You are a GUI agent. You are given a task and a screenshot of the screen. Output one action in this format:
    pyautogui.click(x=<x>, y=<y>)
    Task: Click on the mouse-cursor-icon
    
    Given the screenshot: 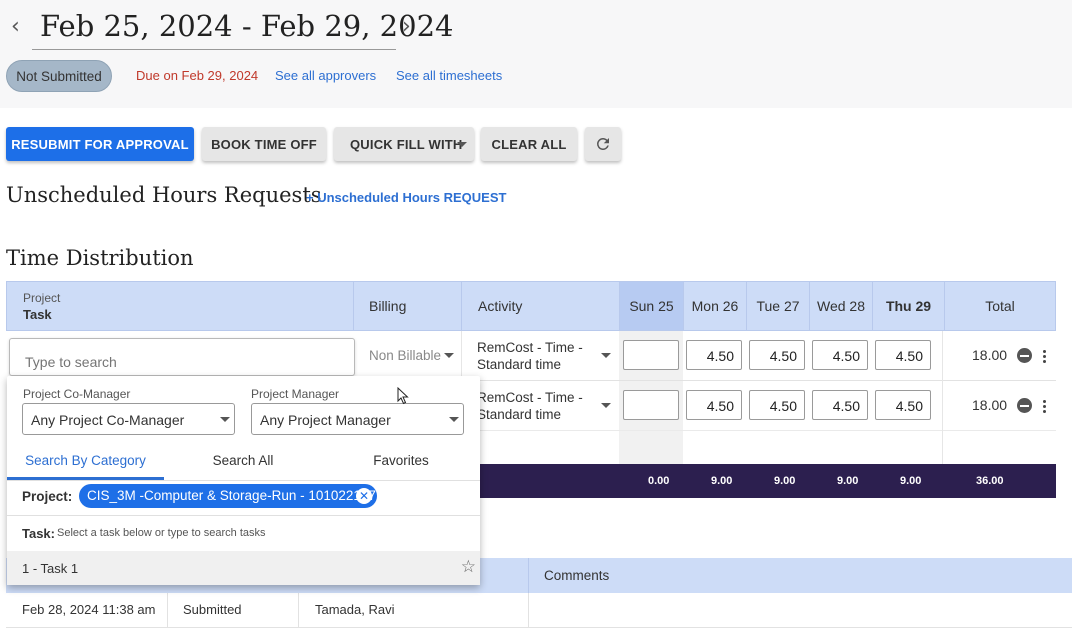 What is the action you would take?
    pyautogui.click(x=403, y=396)
    